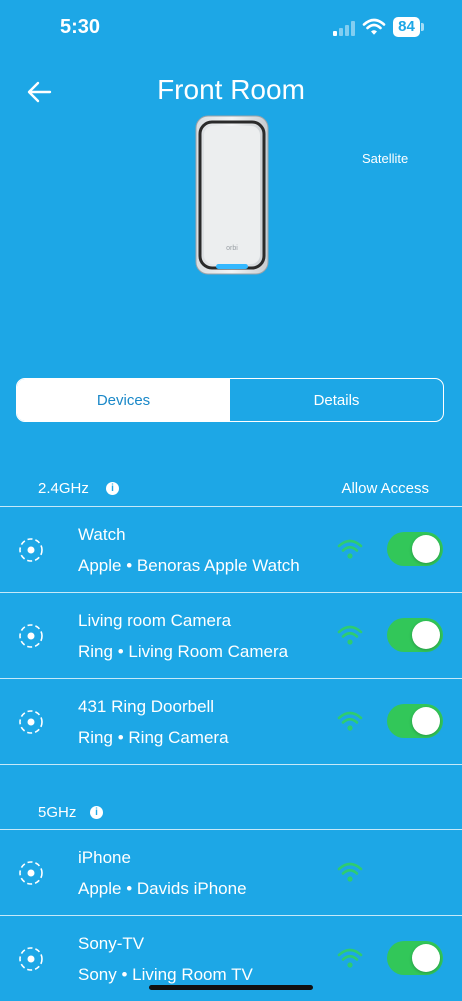 The image size is (462, 1001). Describe the element at coordinates (231, 549) in the screenshot. I see `device-row: Watch Apple • Benoras Apple Watch` at that location.